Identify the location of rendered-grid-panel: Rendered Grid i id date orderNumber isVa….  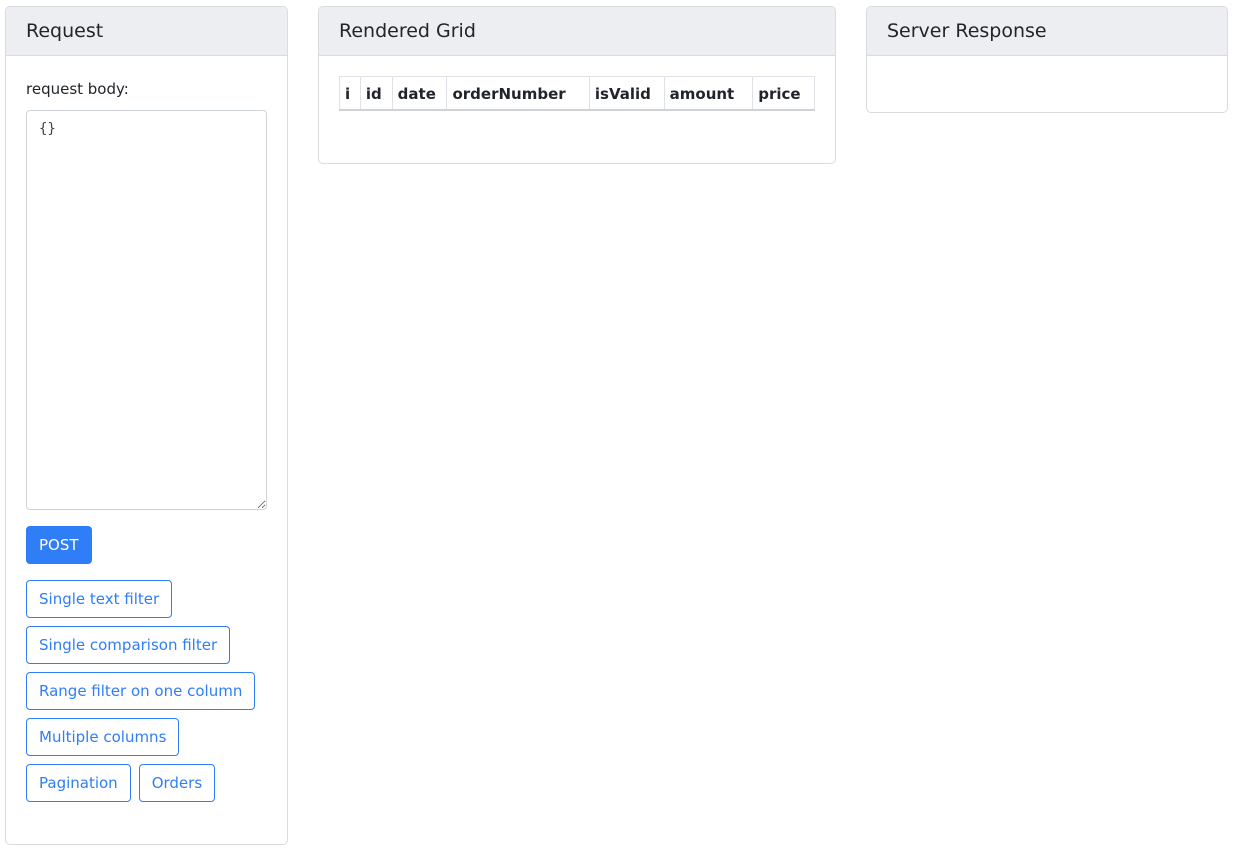
(577, 85).